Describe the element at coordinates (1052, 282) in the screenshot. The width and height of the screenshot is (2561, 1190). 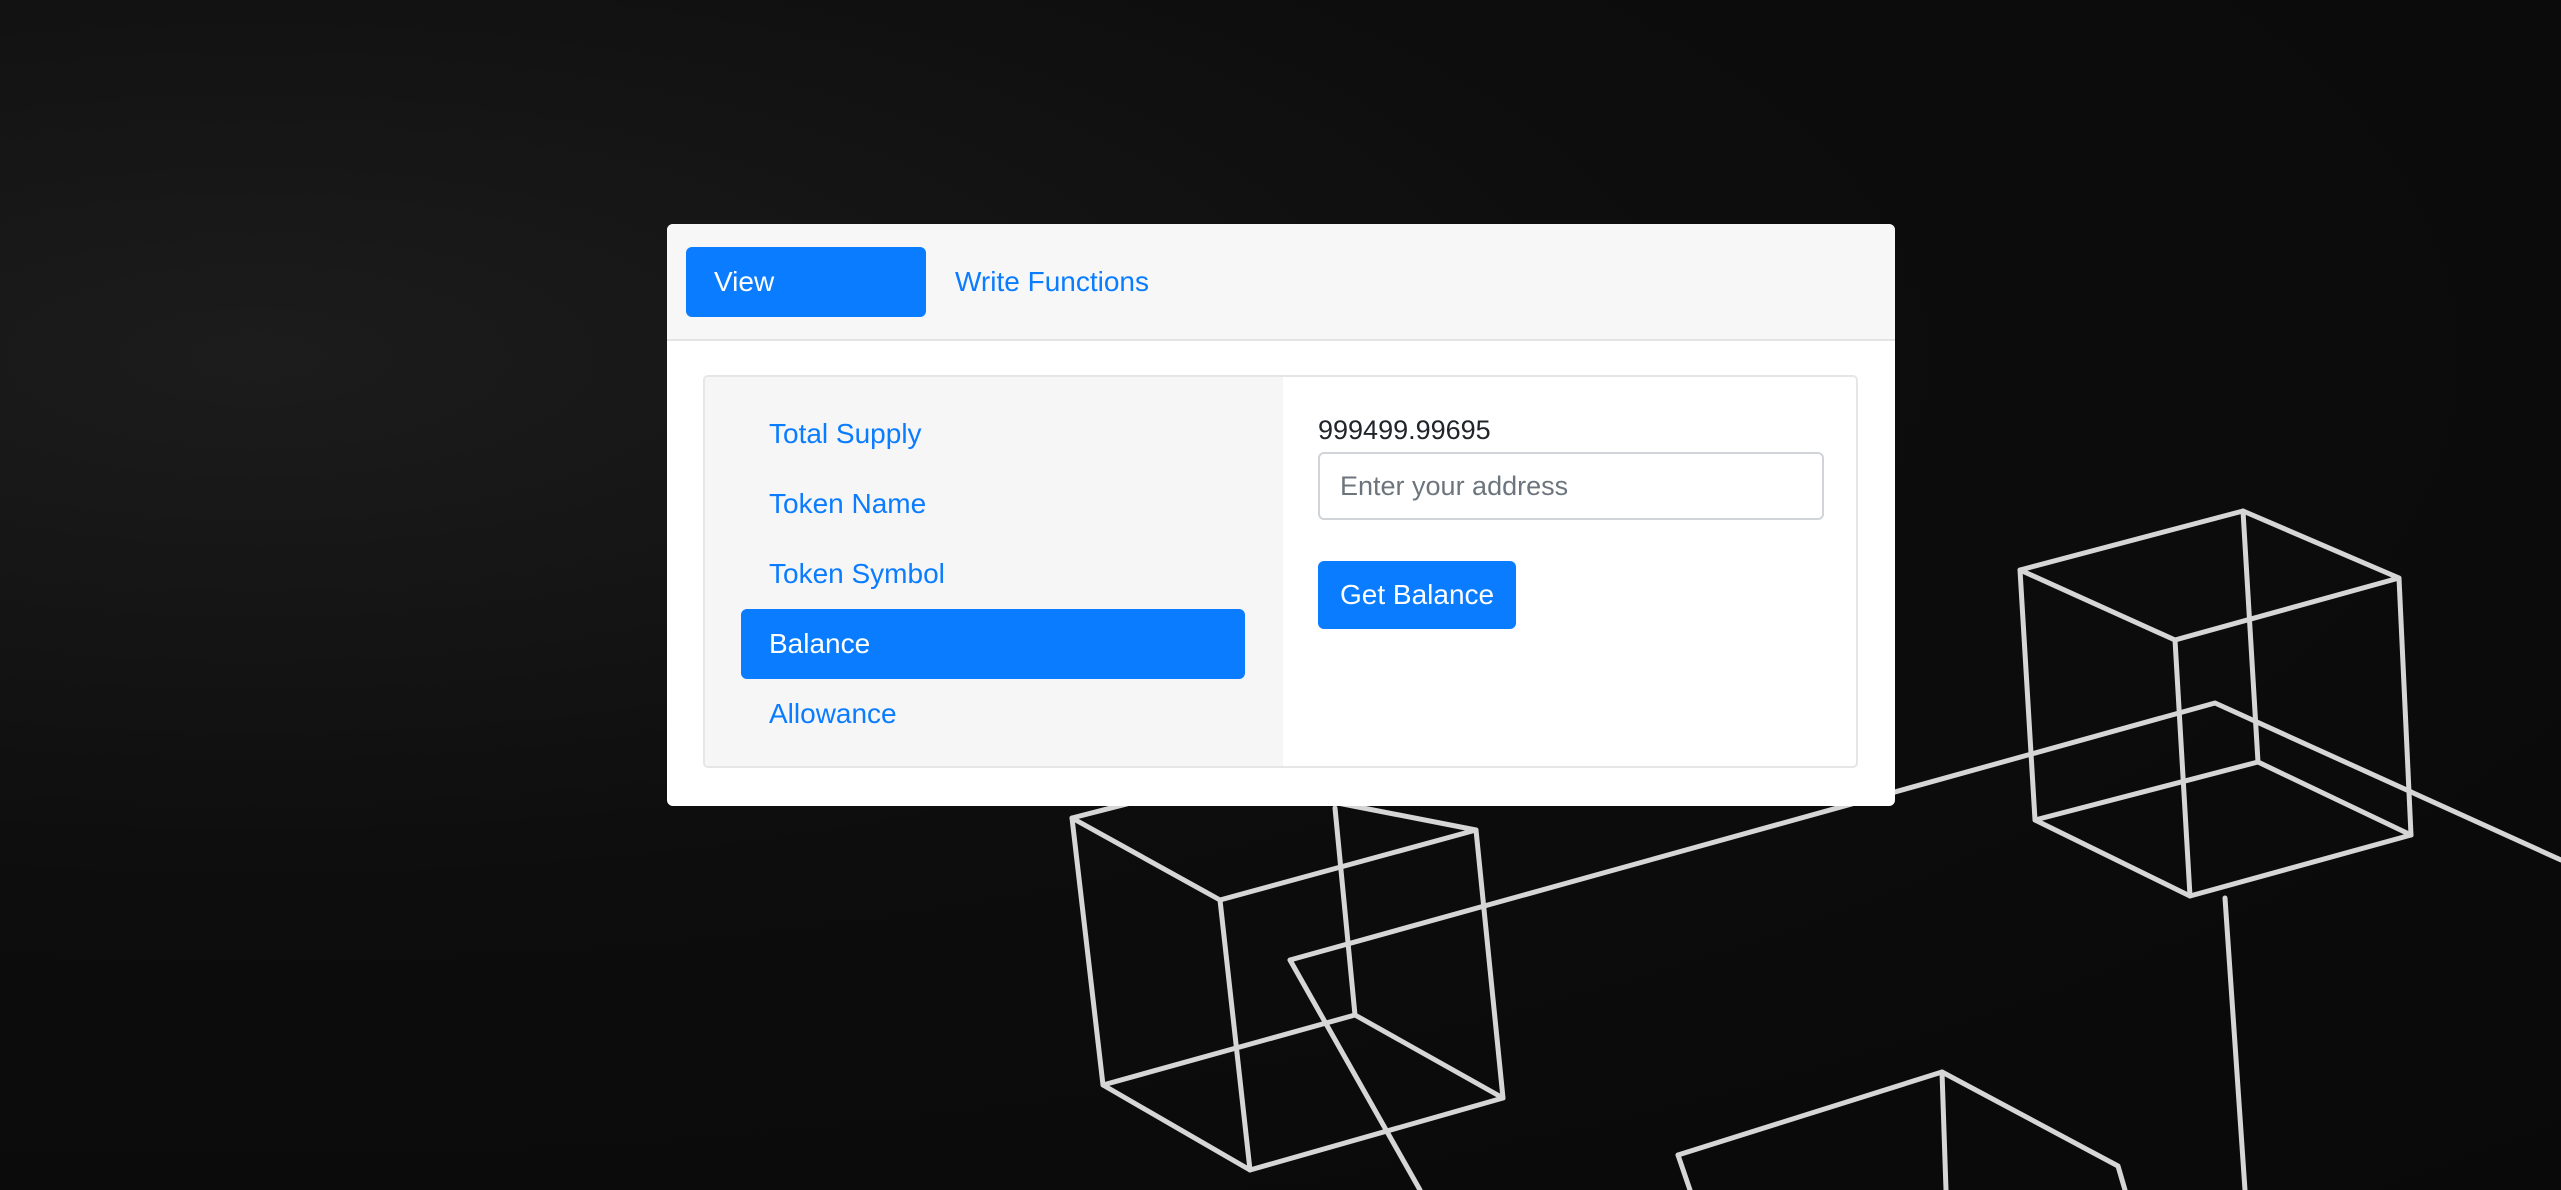
I see `tab-write-functions: Write Functions` at that location.